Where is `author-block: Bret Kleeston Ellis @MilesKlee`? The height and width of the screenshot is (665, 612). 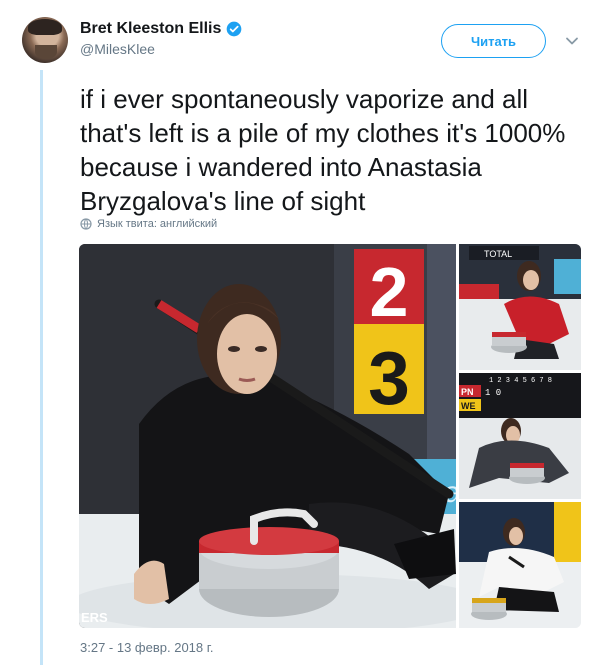 author-block: Bret Kleeston Ellis @MilesKlee is located at coordinates (161, 38).